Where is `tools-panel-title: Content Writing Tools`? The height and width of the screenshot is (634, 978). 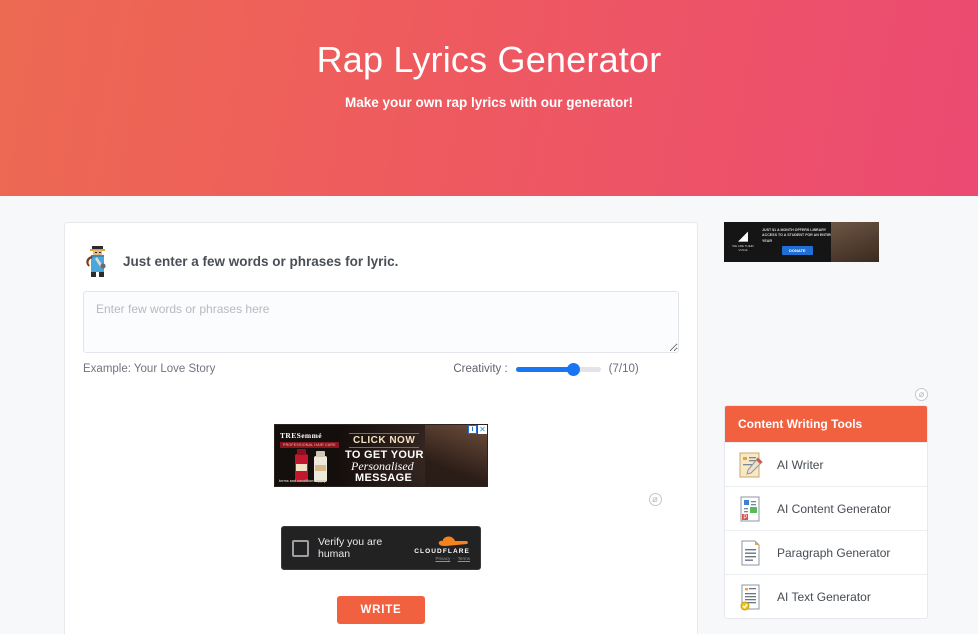 tools-panel-title: Content Writing Tools is located at coordinates (826, 424).